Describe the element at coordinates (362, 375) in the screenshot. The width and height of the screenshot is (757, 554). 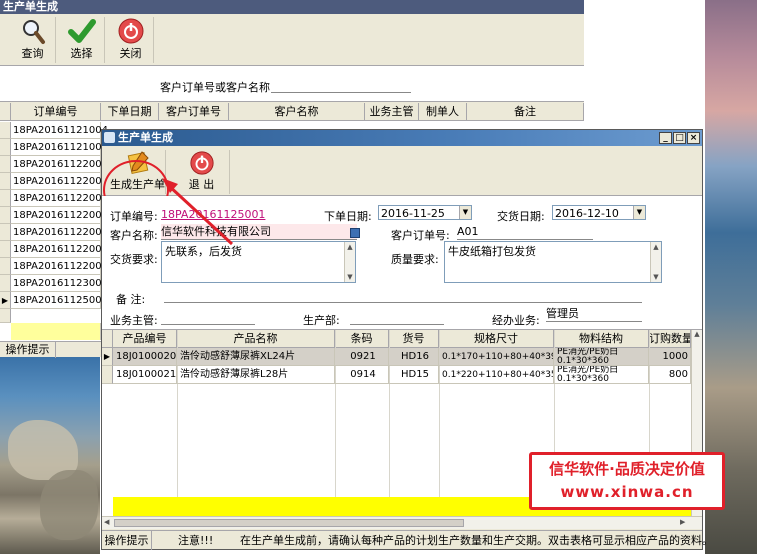
I see `table-cell: 0914` at that location.